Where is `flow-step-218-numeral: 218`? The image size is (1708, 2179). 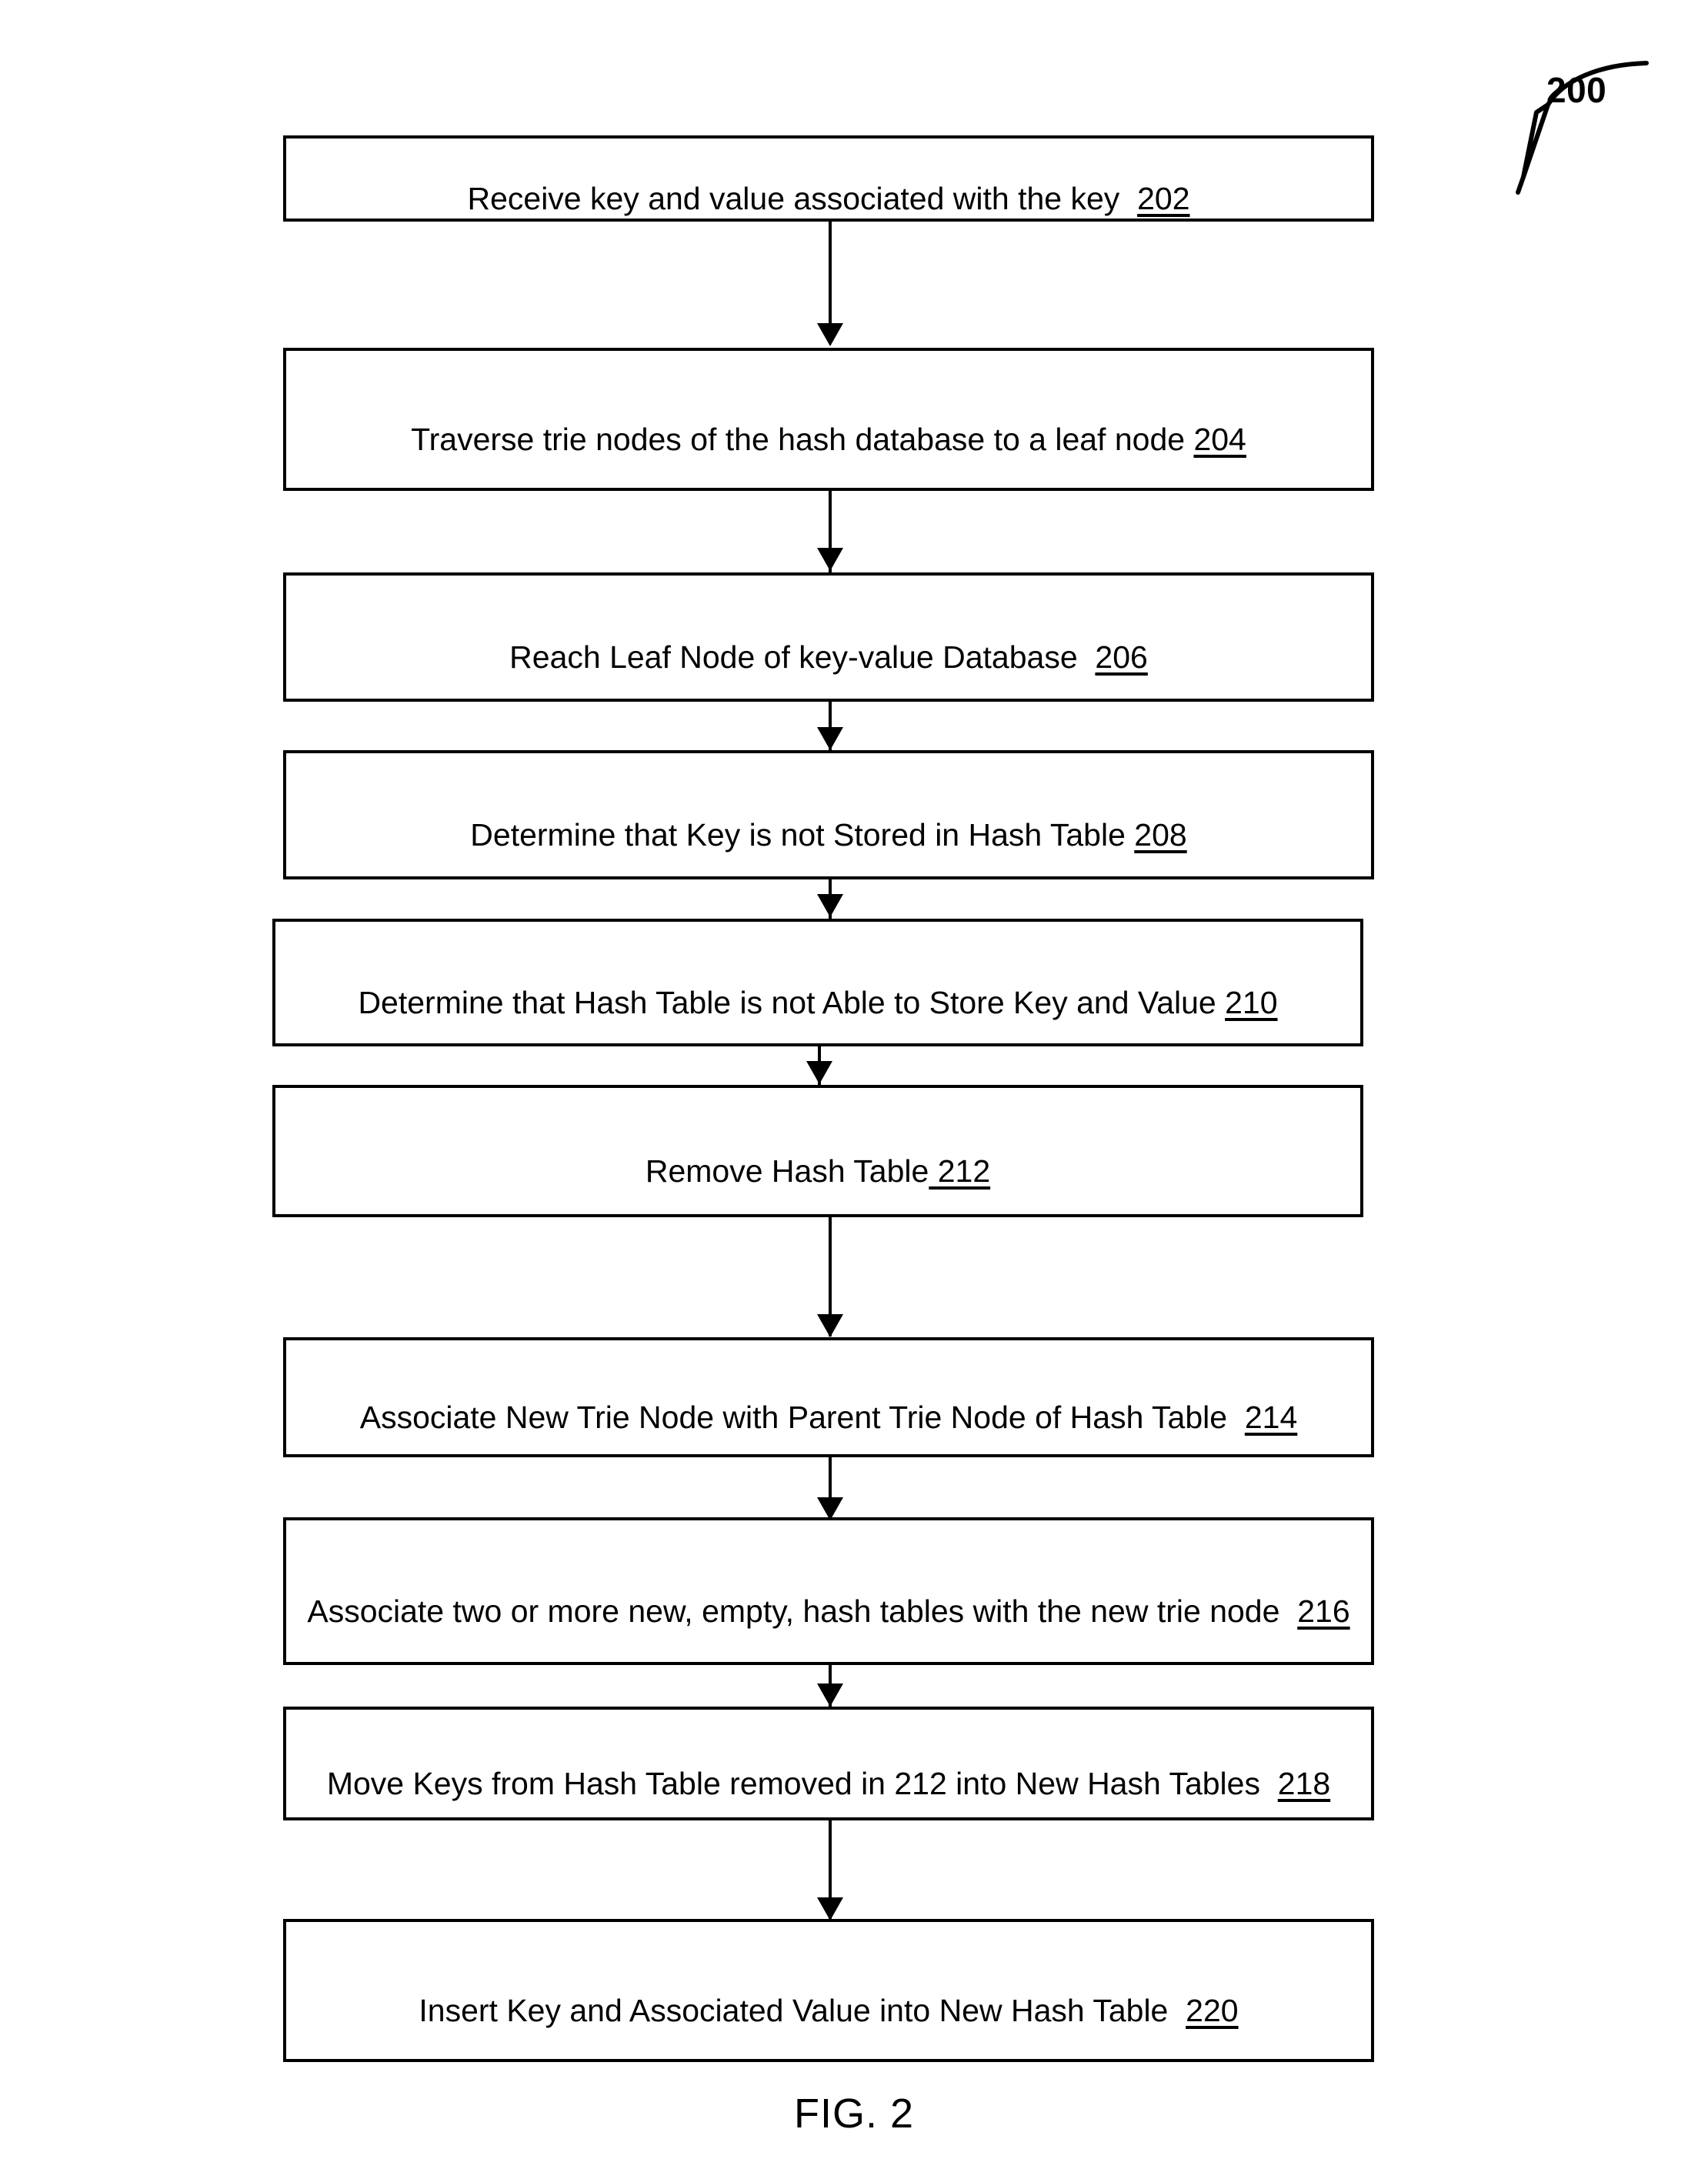
flow-step-218-numeral: 218 is located at coordinates (1304, 1783).